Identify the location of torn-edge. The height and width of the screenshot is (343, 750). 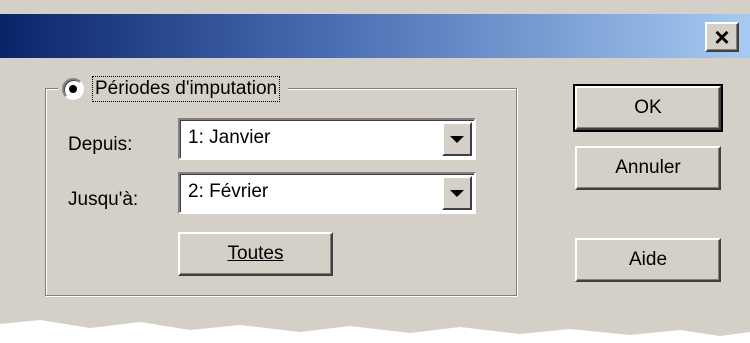
(375, 331).